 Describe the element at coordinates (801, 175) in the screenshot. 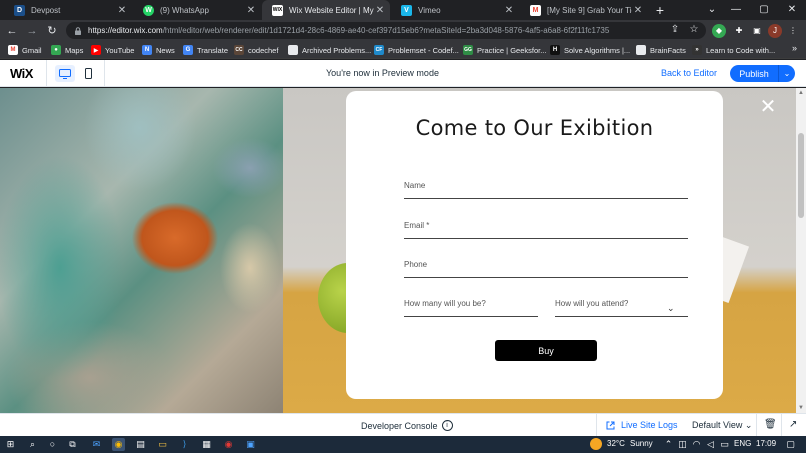

I see `scroll-thumb` at that location.